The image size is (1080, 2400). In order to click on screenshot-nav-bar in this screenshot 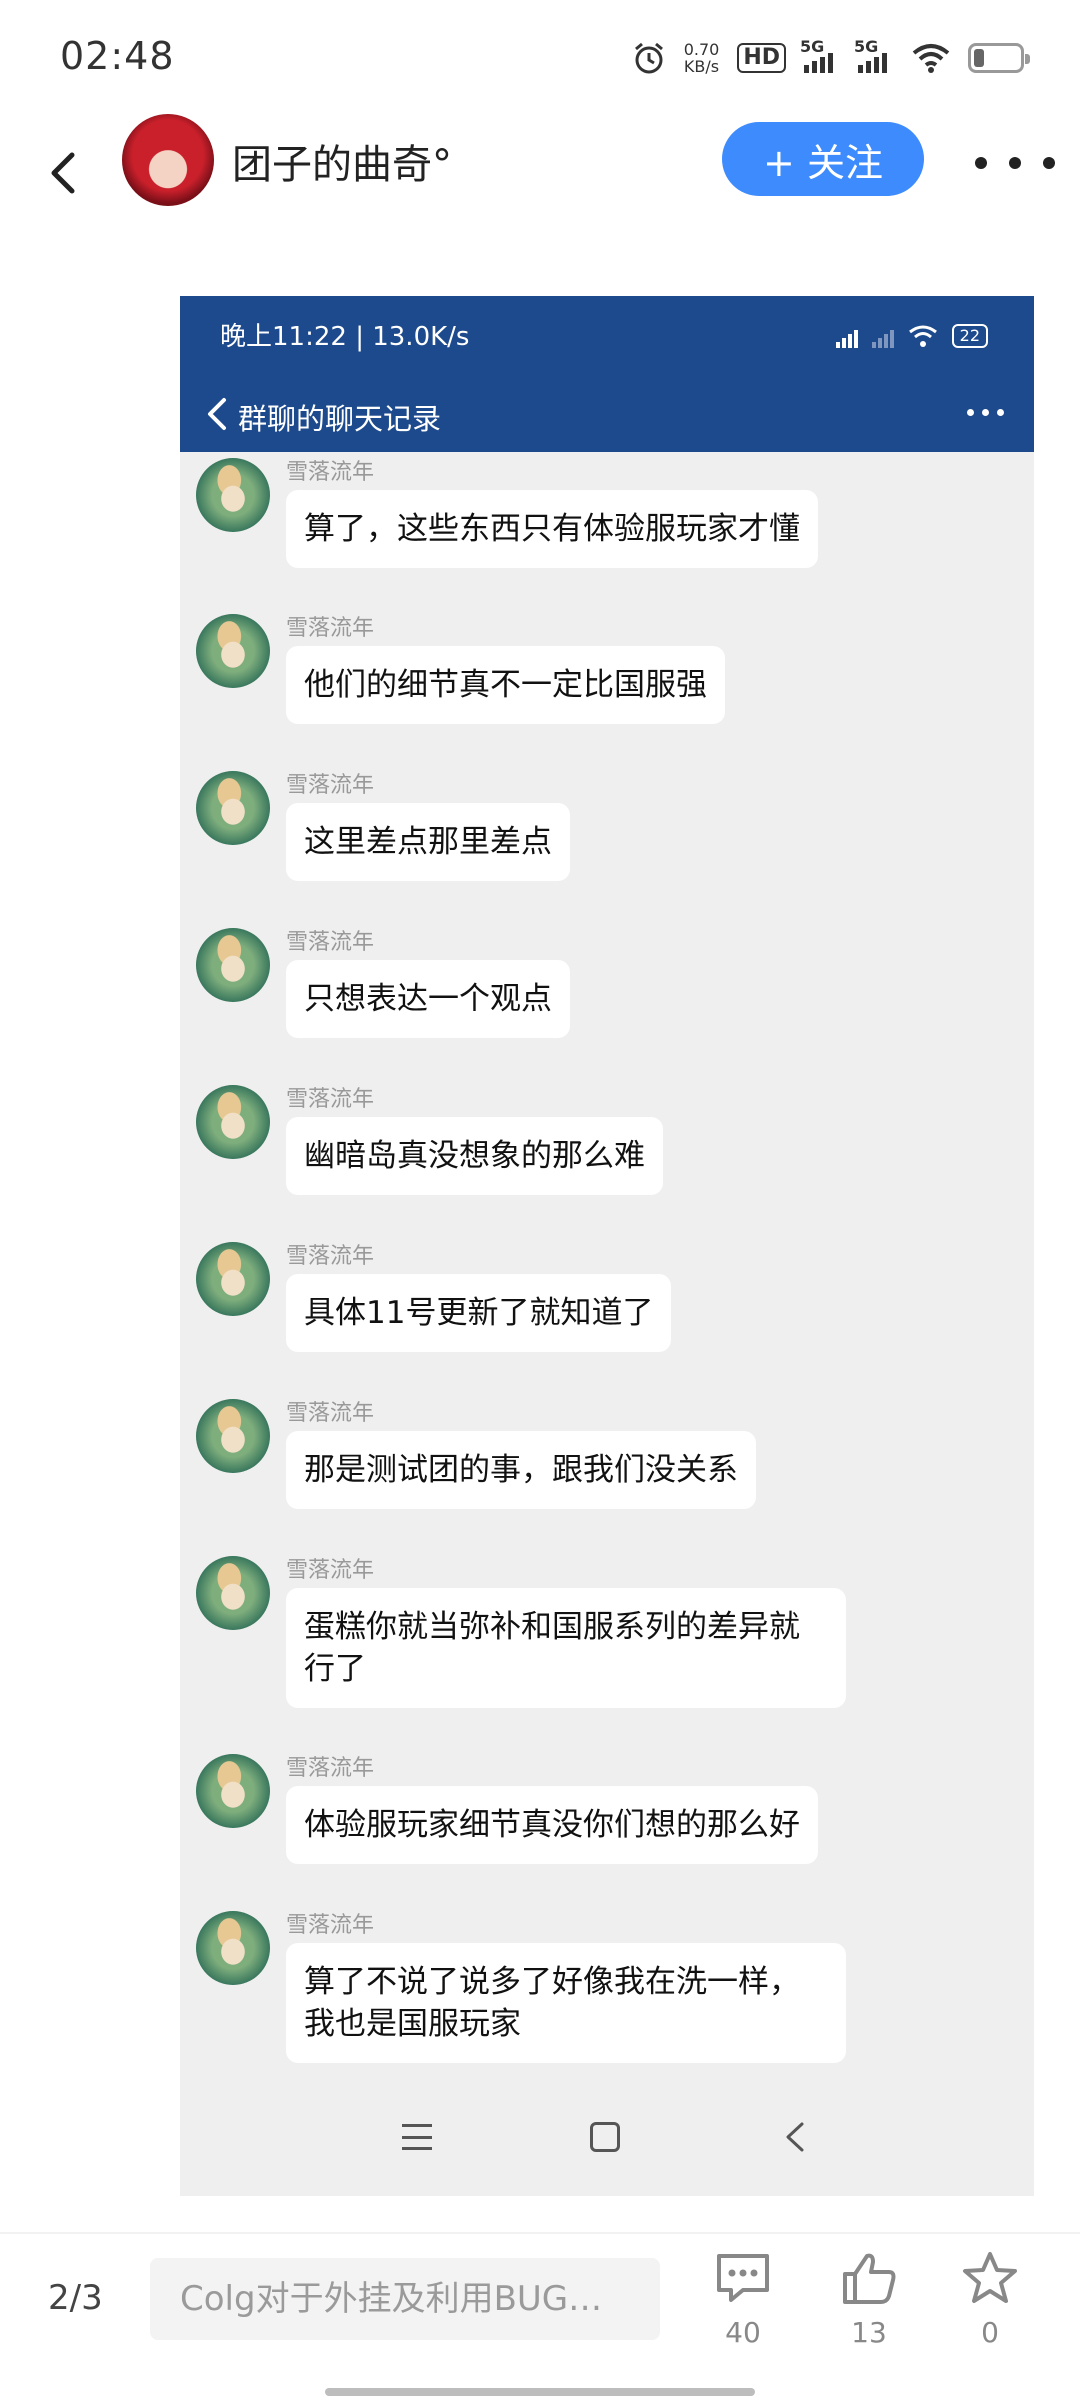, I will do `click(607, 2144)`.